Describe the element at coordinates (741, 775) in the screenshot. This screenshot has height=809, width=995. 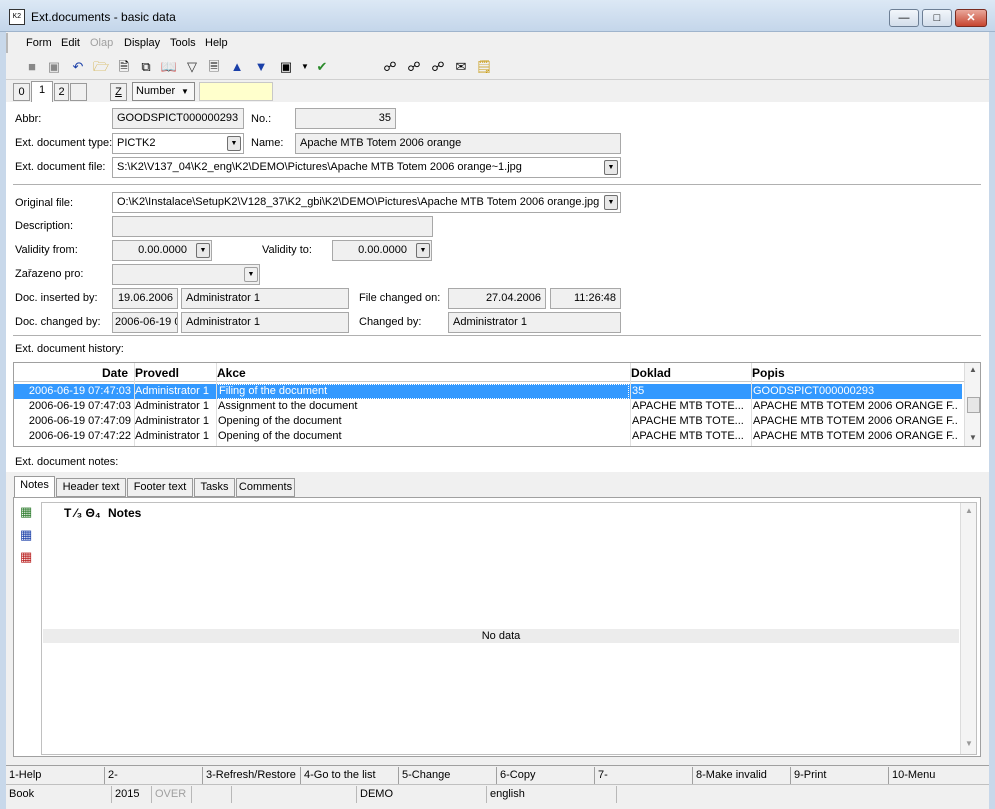
I see `fkey-8: 8-Make invalid` at that location.